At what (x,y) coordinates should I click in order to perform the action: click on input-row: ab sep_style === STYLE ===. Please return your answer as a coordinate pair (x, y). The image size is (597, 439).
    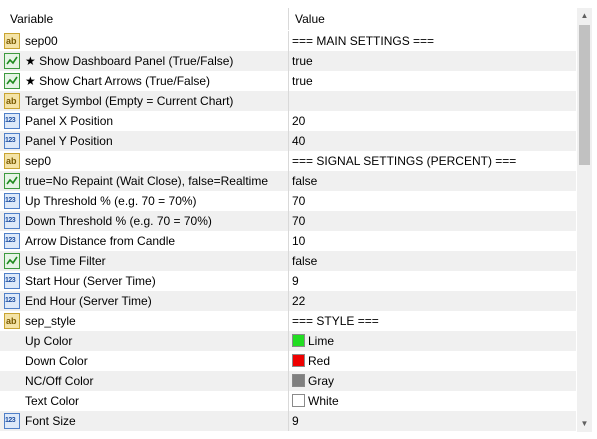
    Looking at the image, I should click on (288, 321).